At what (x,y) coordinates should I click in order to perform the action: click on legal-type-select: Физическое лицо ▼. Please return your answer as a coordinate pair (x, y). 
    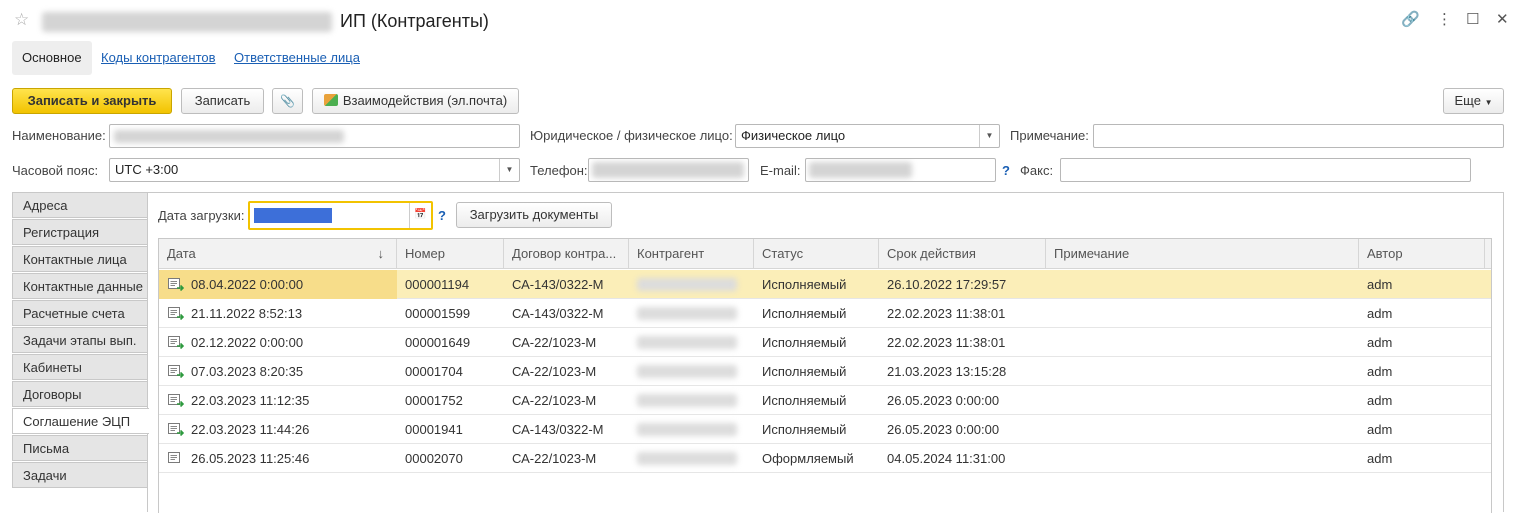
    Looking at the image, I should click on (867, 136).